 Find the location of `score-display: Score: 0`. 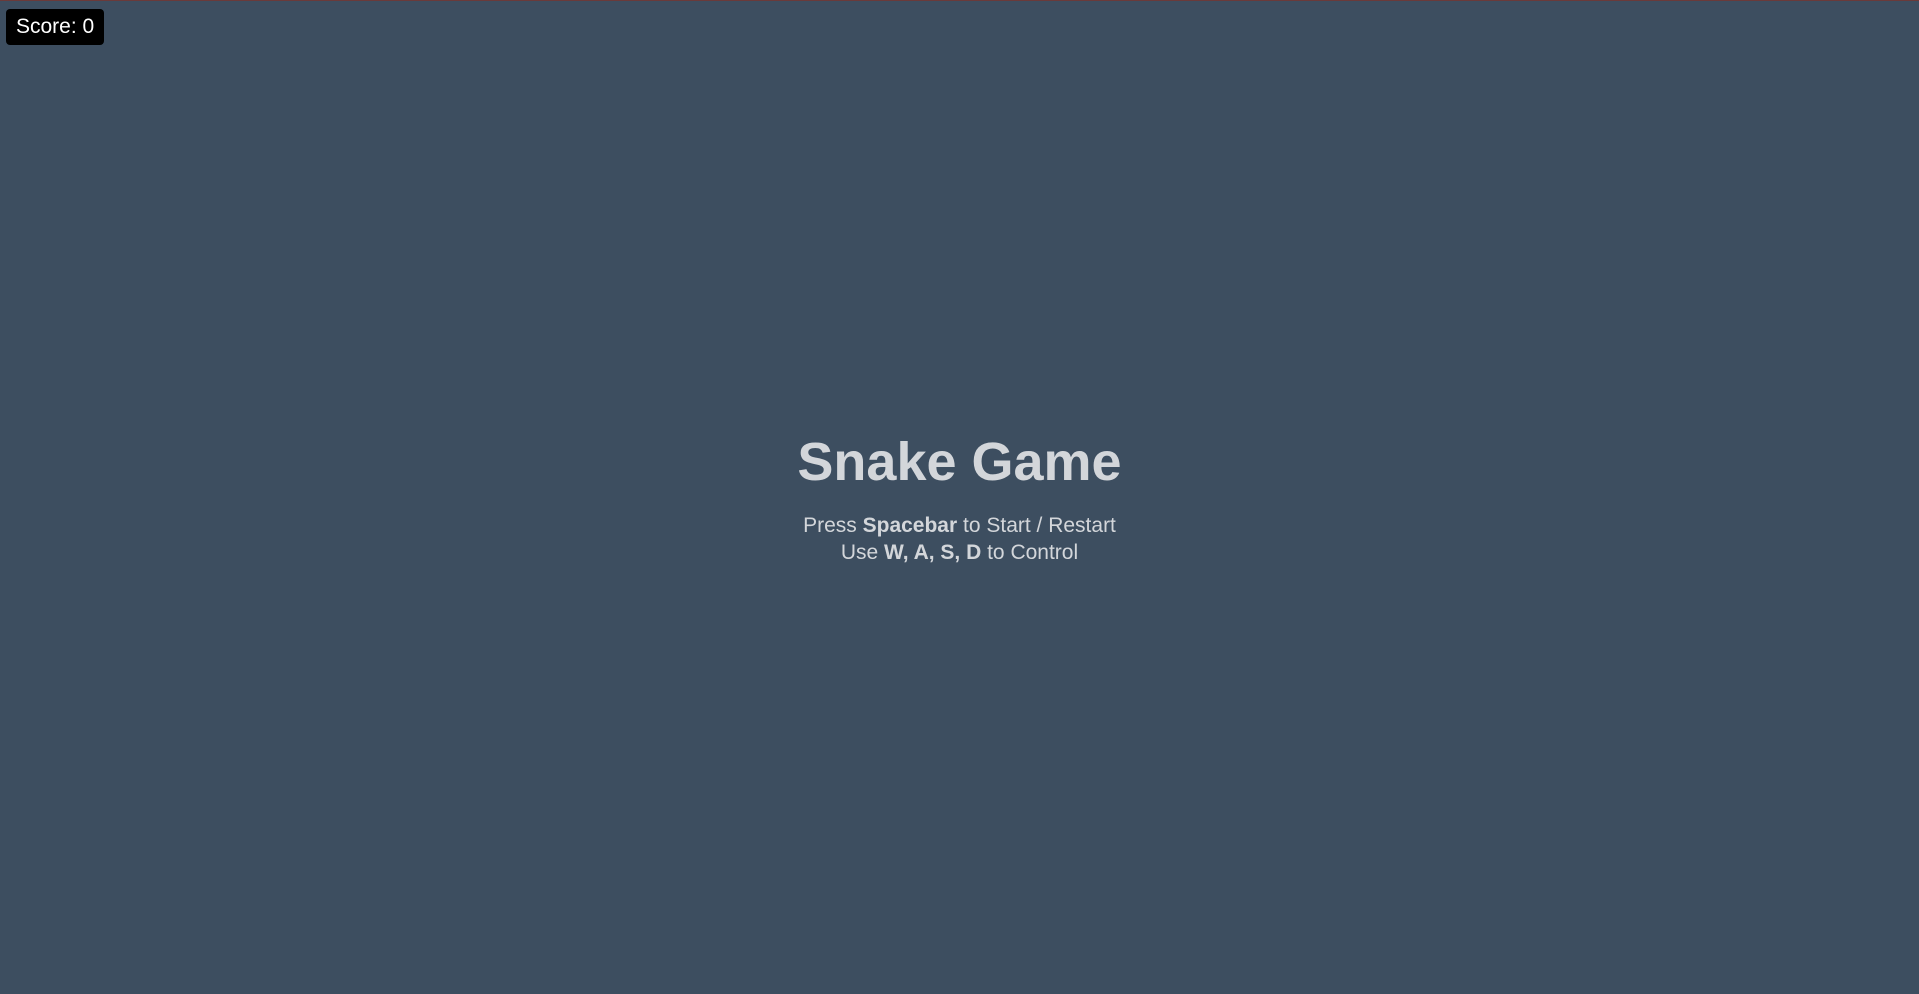

score-display: Score: 0 is located at coordinates (55, 27).